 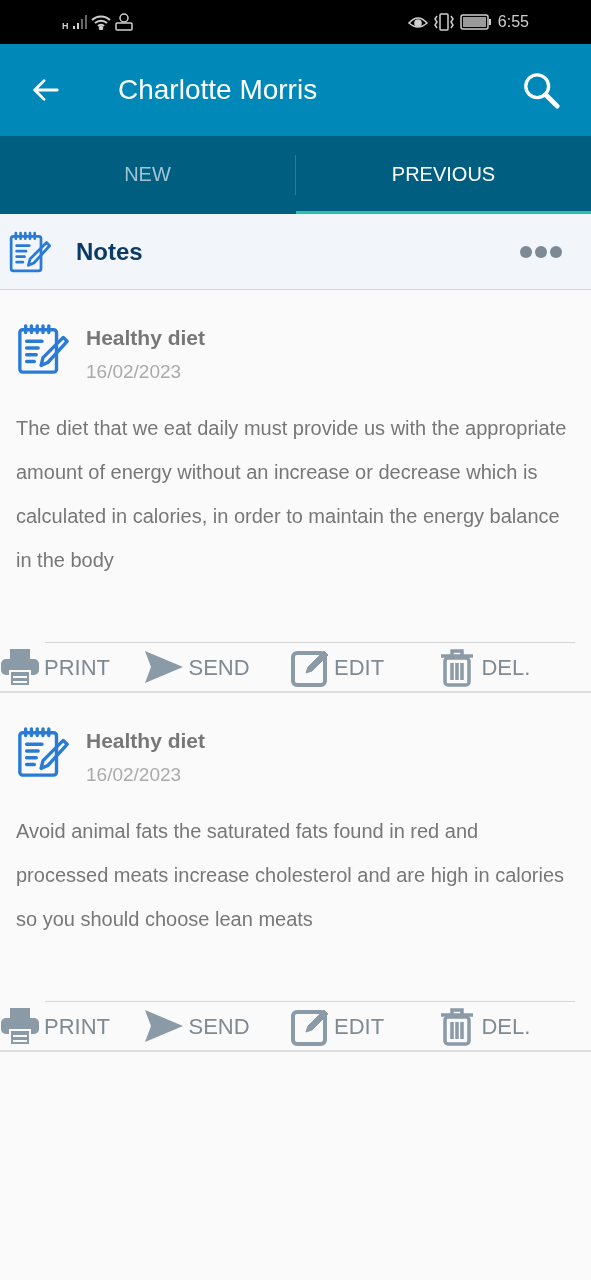 I want to click on wifi-icon, so click(x=100, y=22).